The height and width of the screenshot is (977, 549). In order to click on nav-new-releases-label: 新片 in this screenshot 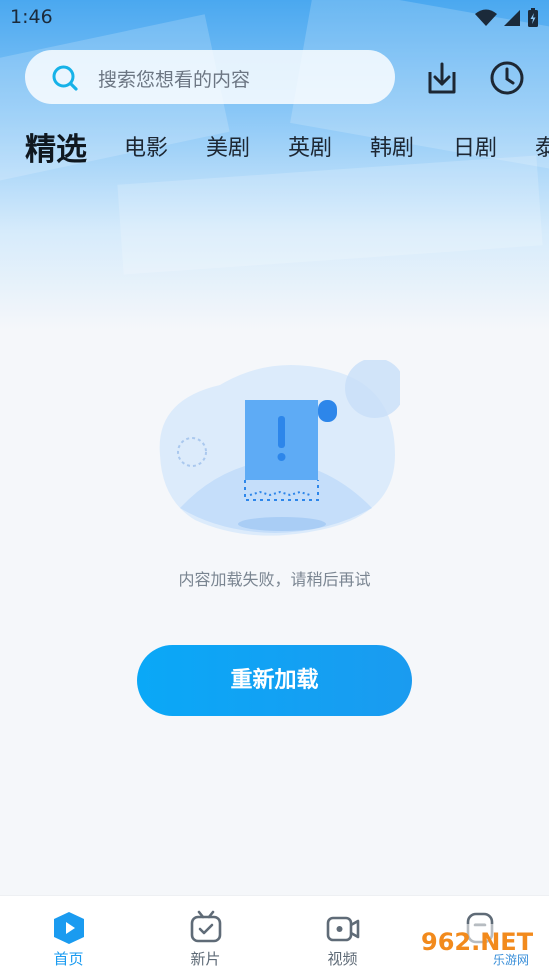, I will do `click(205, 959)`.